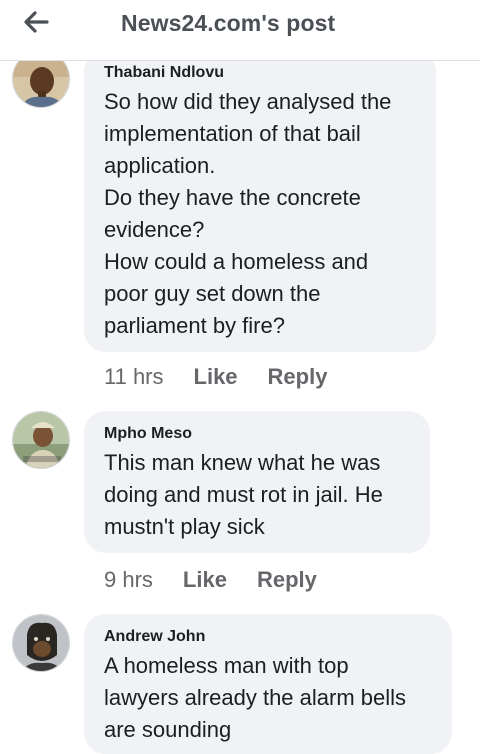  I want to click on back-button, so click(36, 22).